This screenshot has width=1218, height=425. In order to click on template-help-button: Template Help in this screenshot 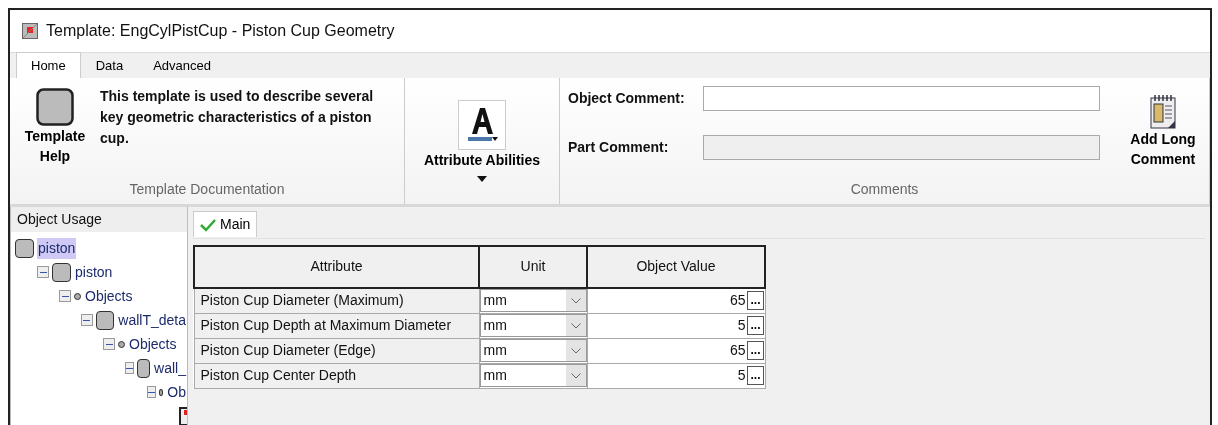, I will do `click(55, 132)`.